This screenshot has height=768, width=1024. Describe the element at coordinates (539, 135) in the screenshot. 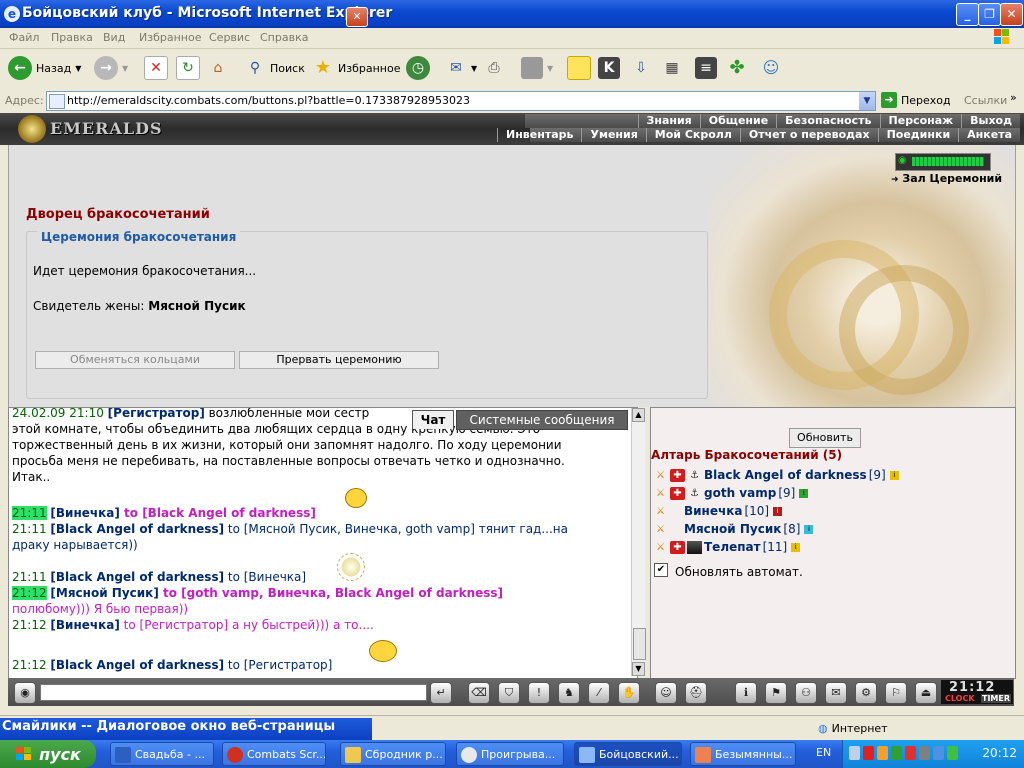

I see `nav-inventory: Инвентарь` at that location.